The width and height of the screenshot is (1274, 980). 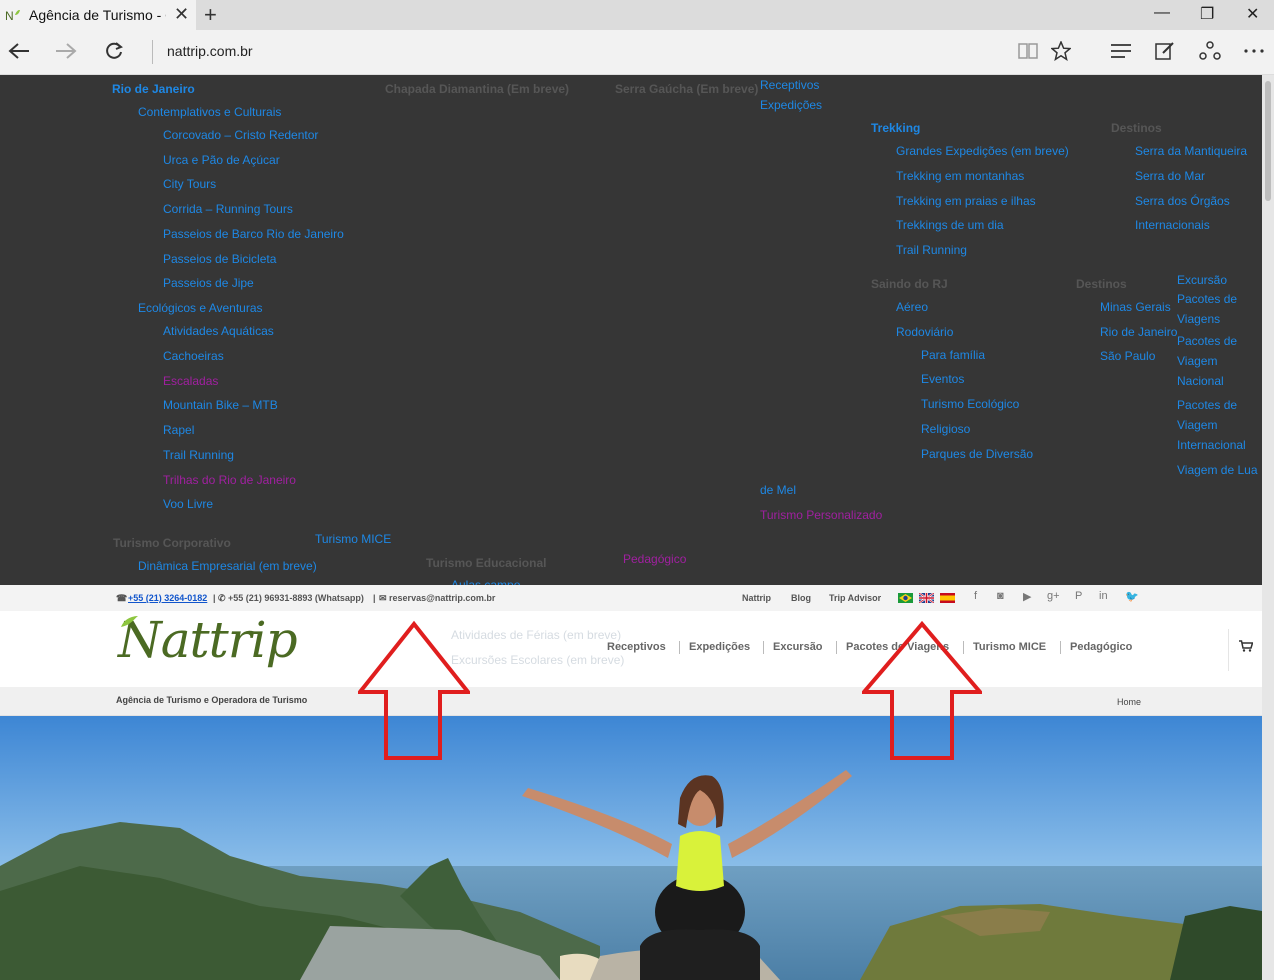 I want to click on menu-turismo-mice: Turismo MICE, so click(x=353, y=539).